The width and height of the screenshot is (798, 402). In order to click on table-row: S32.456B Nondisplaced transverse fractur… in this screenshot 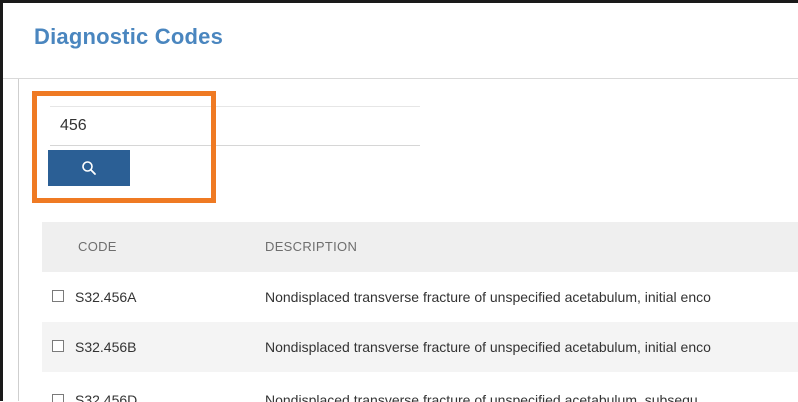, I will do `click(420, 347)`.